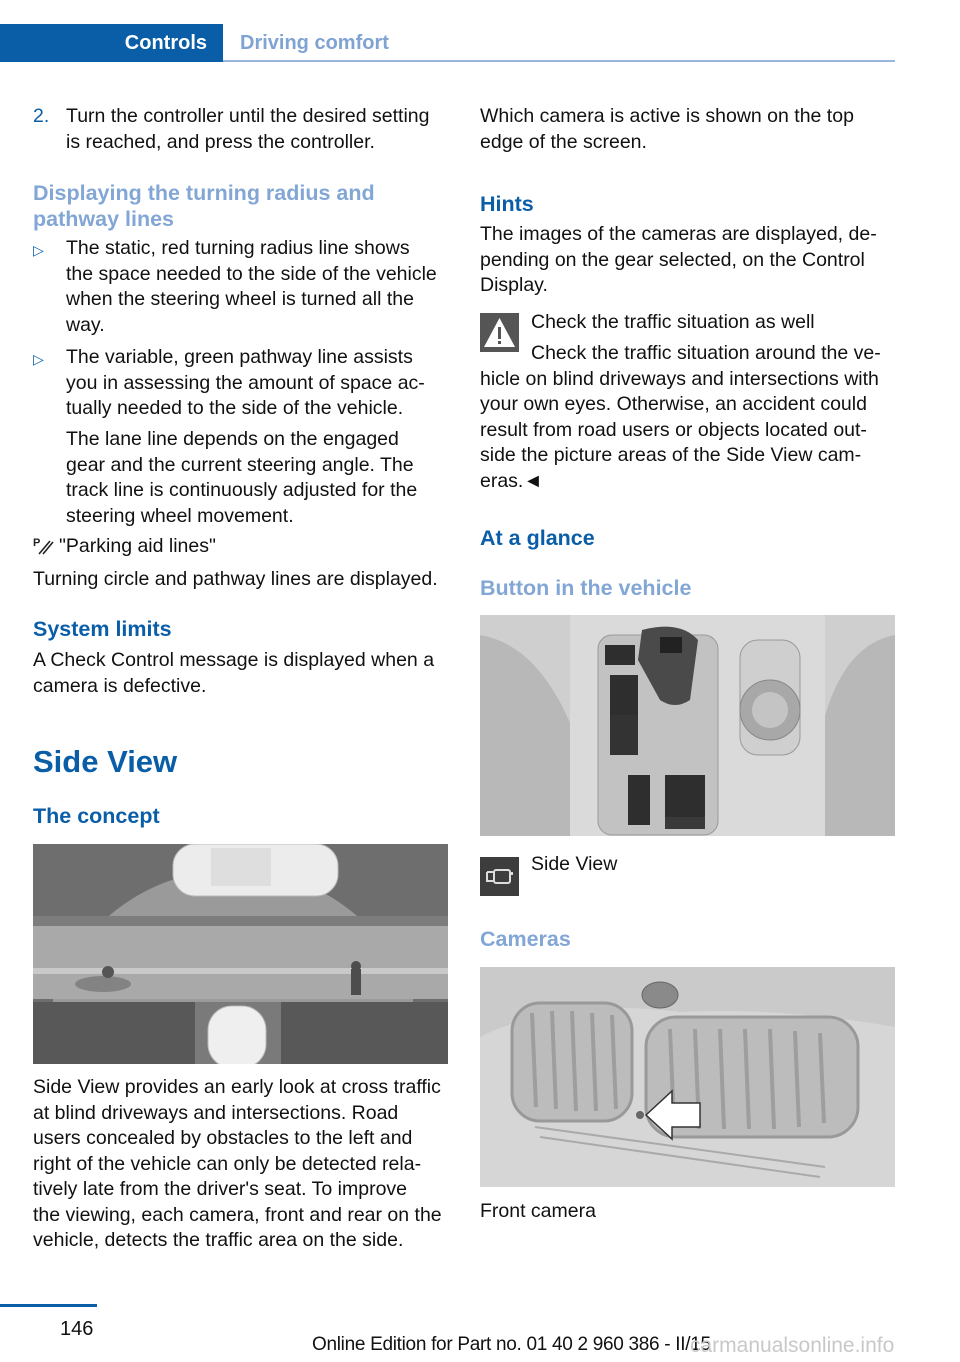 This screenshot has height=1362, width=960. Describe the element at coordinates (514, 285) in the screenshot. I see `text-line: Display.` at that location.